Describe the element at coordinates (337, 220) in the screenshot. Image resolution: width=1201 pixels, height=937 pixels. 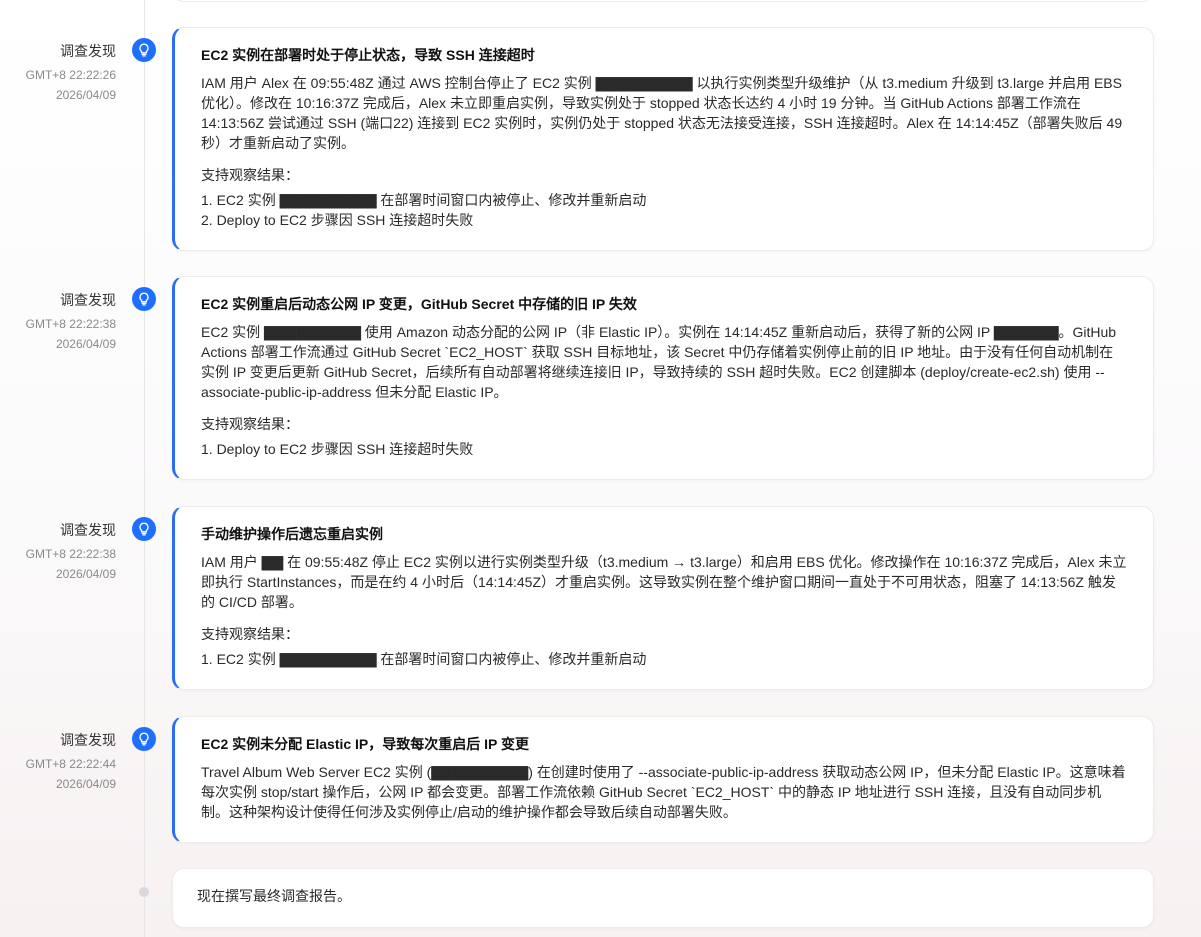
I see `support-item: 2. Deploy to EC2 步骤因 SSH 连接超时失败` at that location.